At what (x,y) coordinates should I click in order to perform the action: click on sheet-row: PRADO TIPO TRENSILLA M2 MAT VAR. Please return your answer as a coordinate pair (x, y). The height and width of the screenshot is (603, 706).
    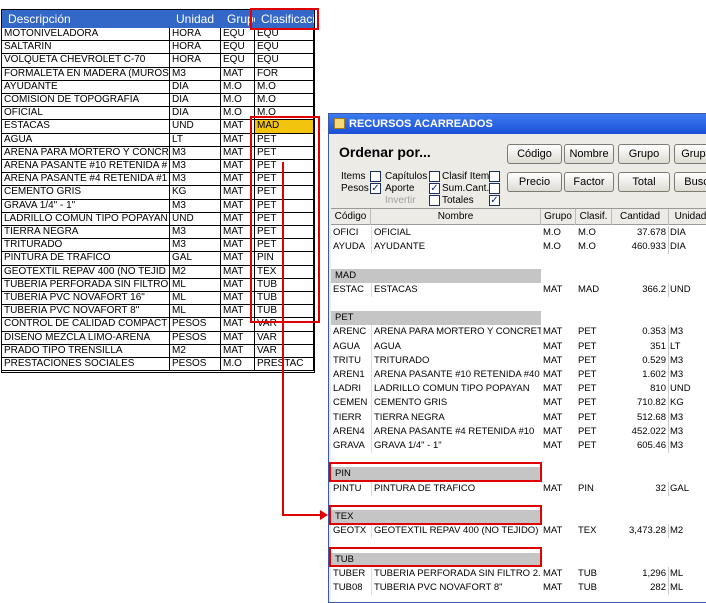
    Looking at the image, I should click on (158, 351).